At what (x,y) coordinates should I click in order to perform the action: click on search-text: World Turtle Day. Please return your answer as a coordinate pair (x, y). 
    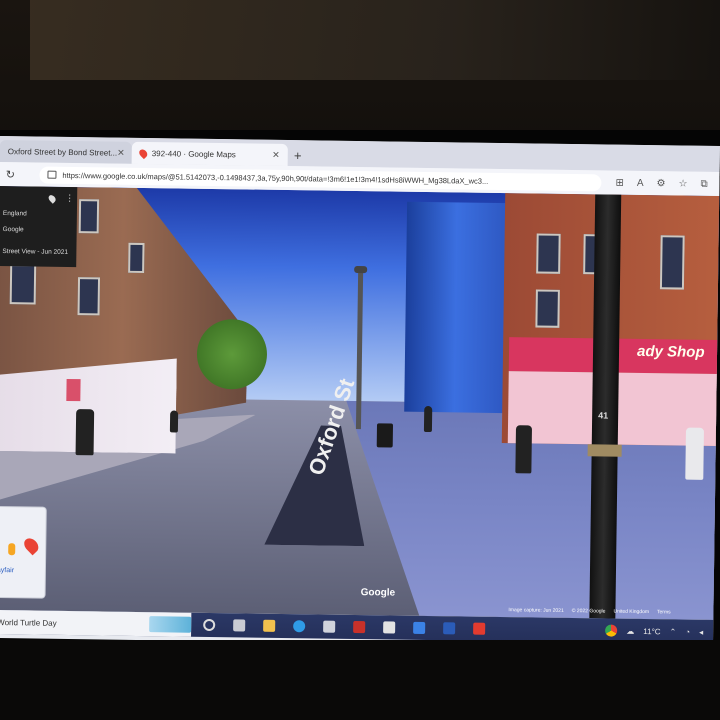
    Looking at the image, I should click on (28, 622).